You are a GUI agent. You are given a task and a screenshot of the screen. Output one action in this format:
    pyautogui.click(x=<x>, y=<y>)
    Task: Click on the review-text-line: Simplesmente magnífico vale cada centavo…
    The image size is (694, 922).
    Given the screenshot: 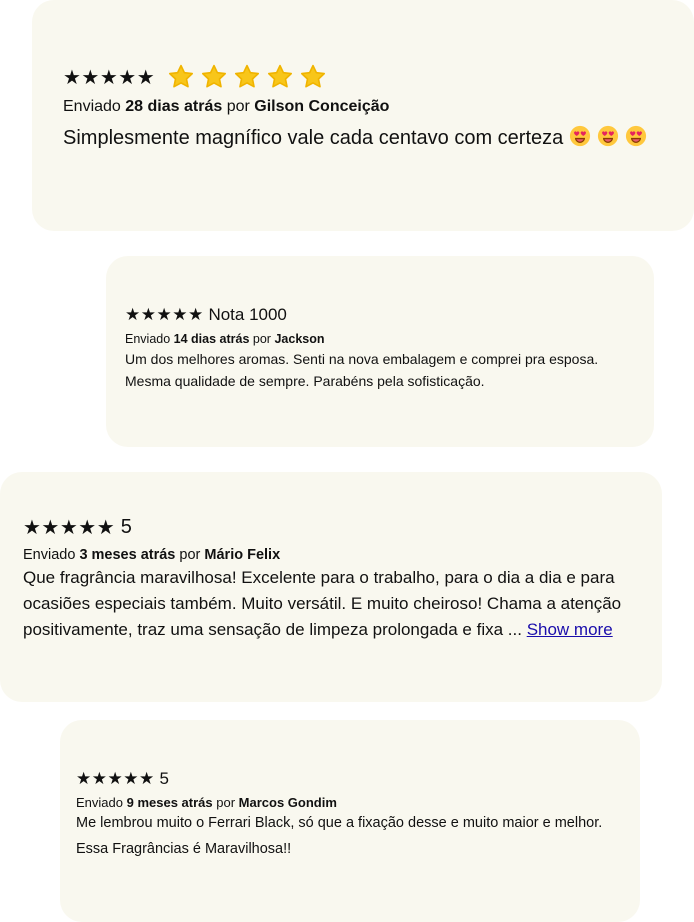 What is the action you would take?
    pyautogui.click(x=378, y=137)
    